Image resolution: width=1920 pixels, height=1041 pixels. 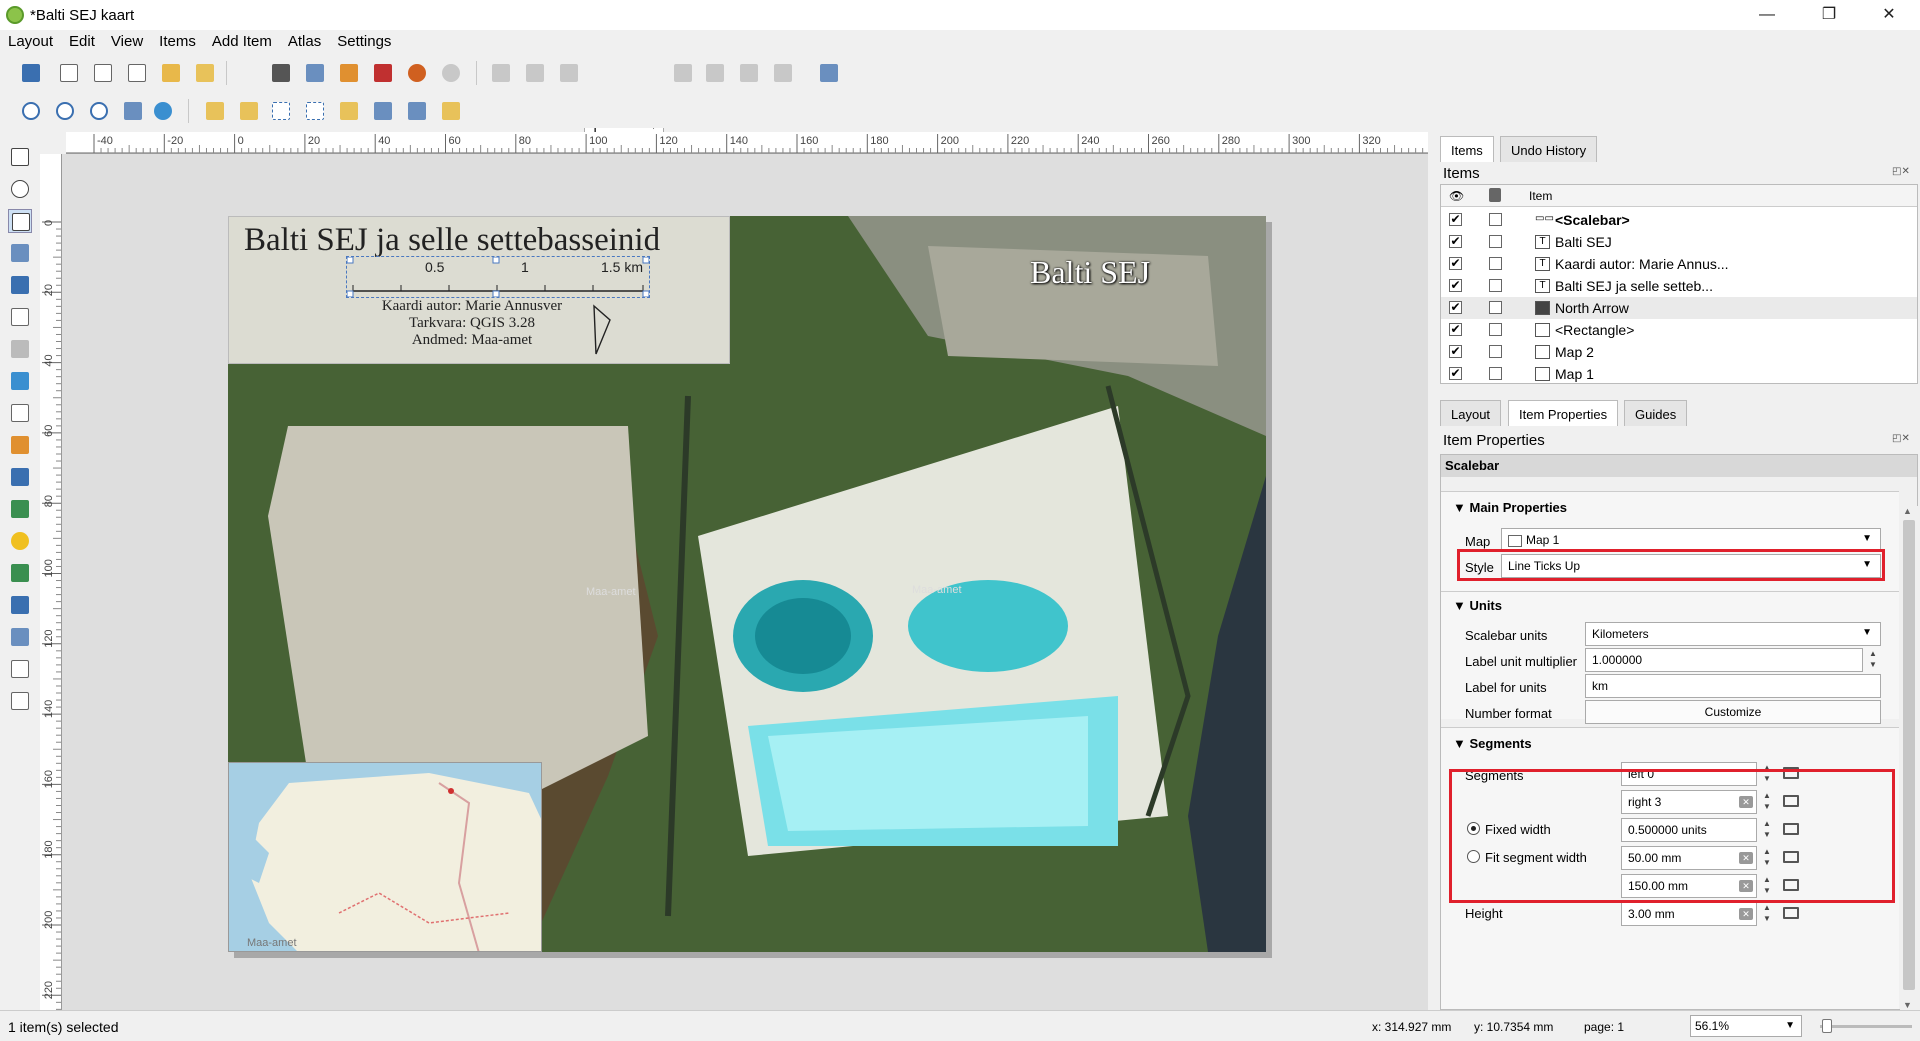 What do you see at coordinates (31, 111) in the screenshot?
I see `zoom-in-icon` at bounding box center [31, 111].